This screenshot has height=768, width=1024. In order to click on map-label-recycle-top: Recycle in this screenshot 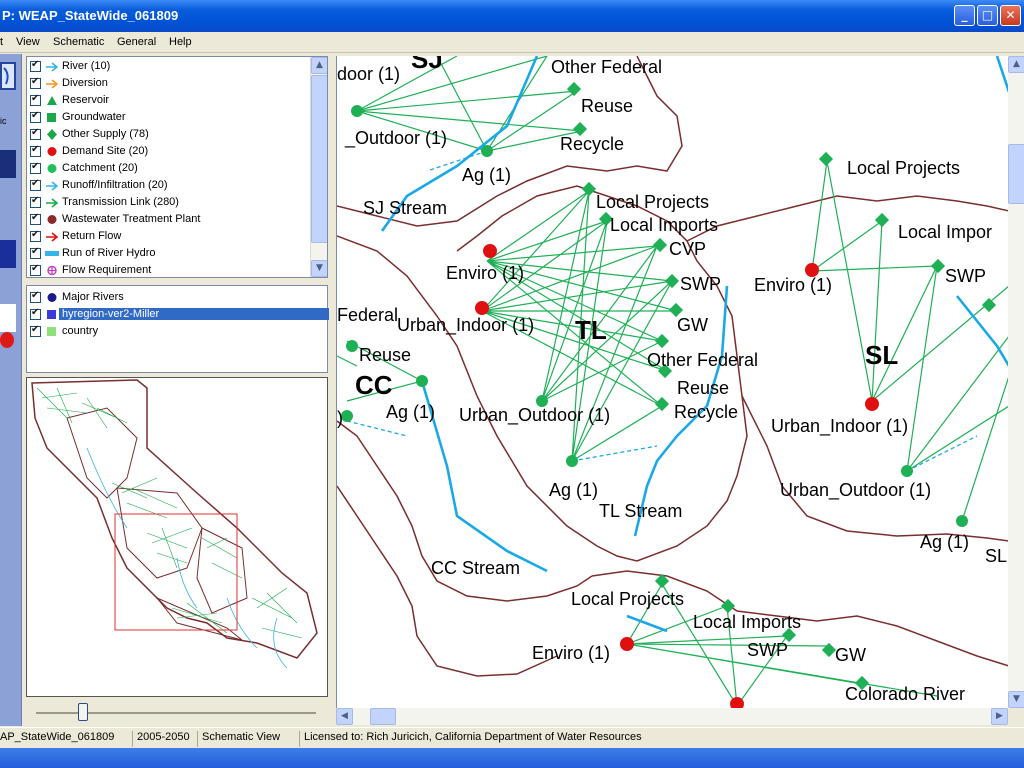, I will do `click(592, 144)`.